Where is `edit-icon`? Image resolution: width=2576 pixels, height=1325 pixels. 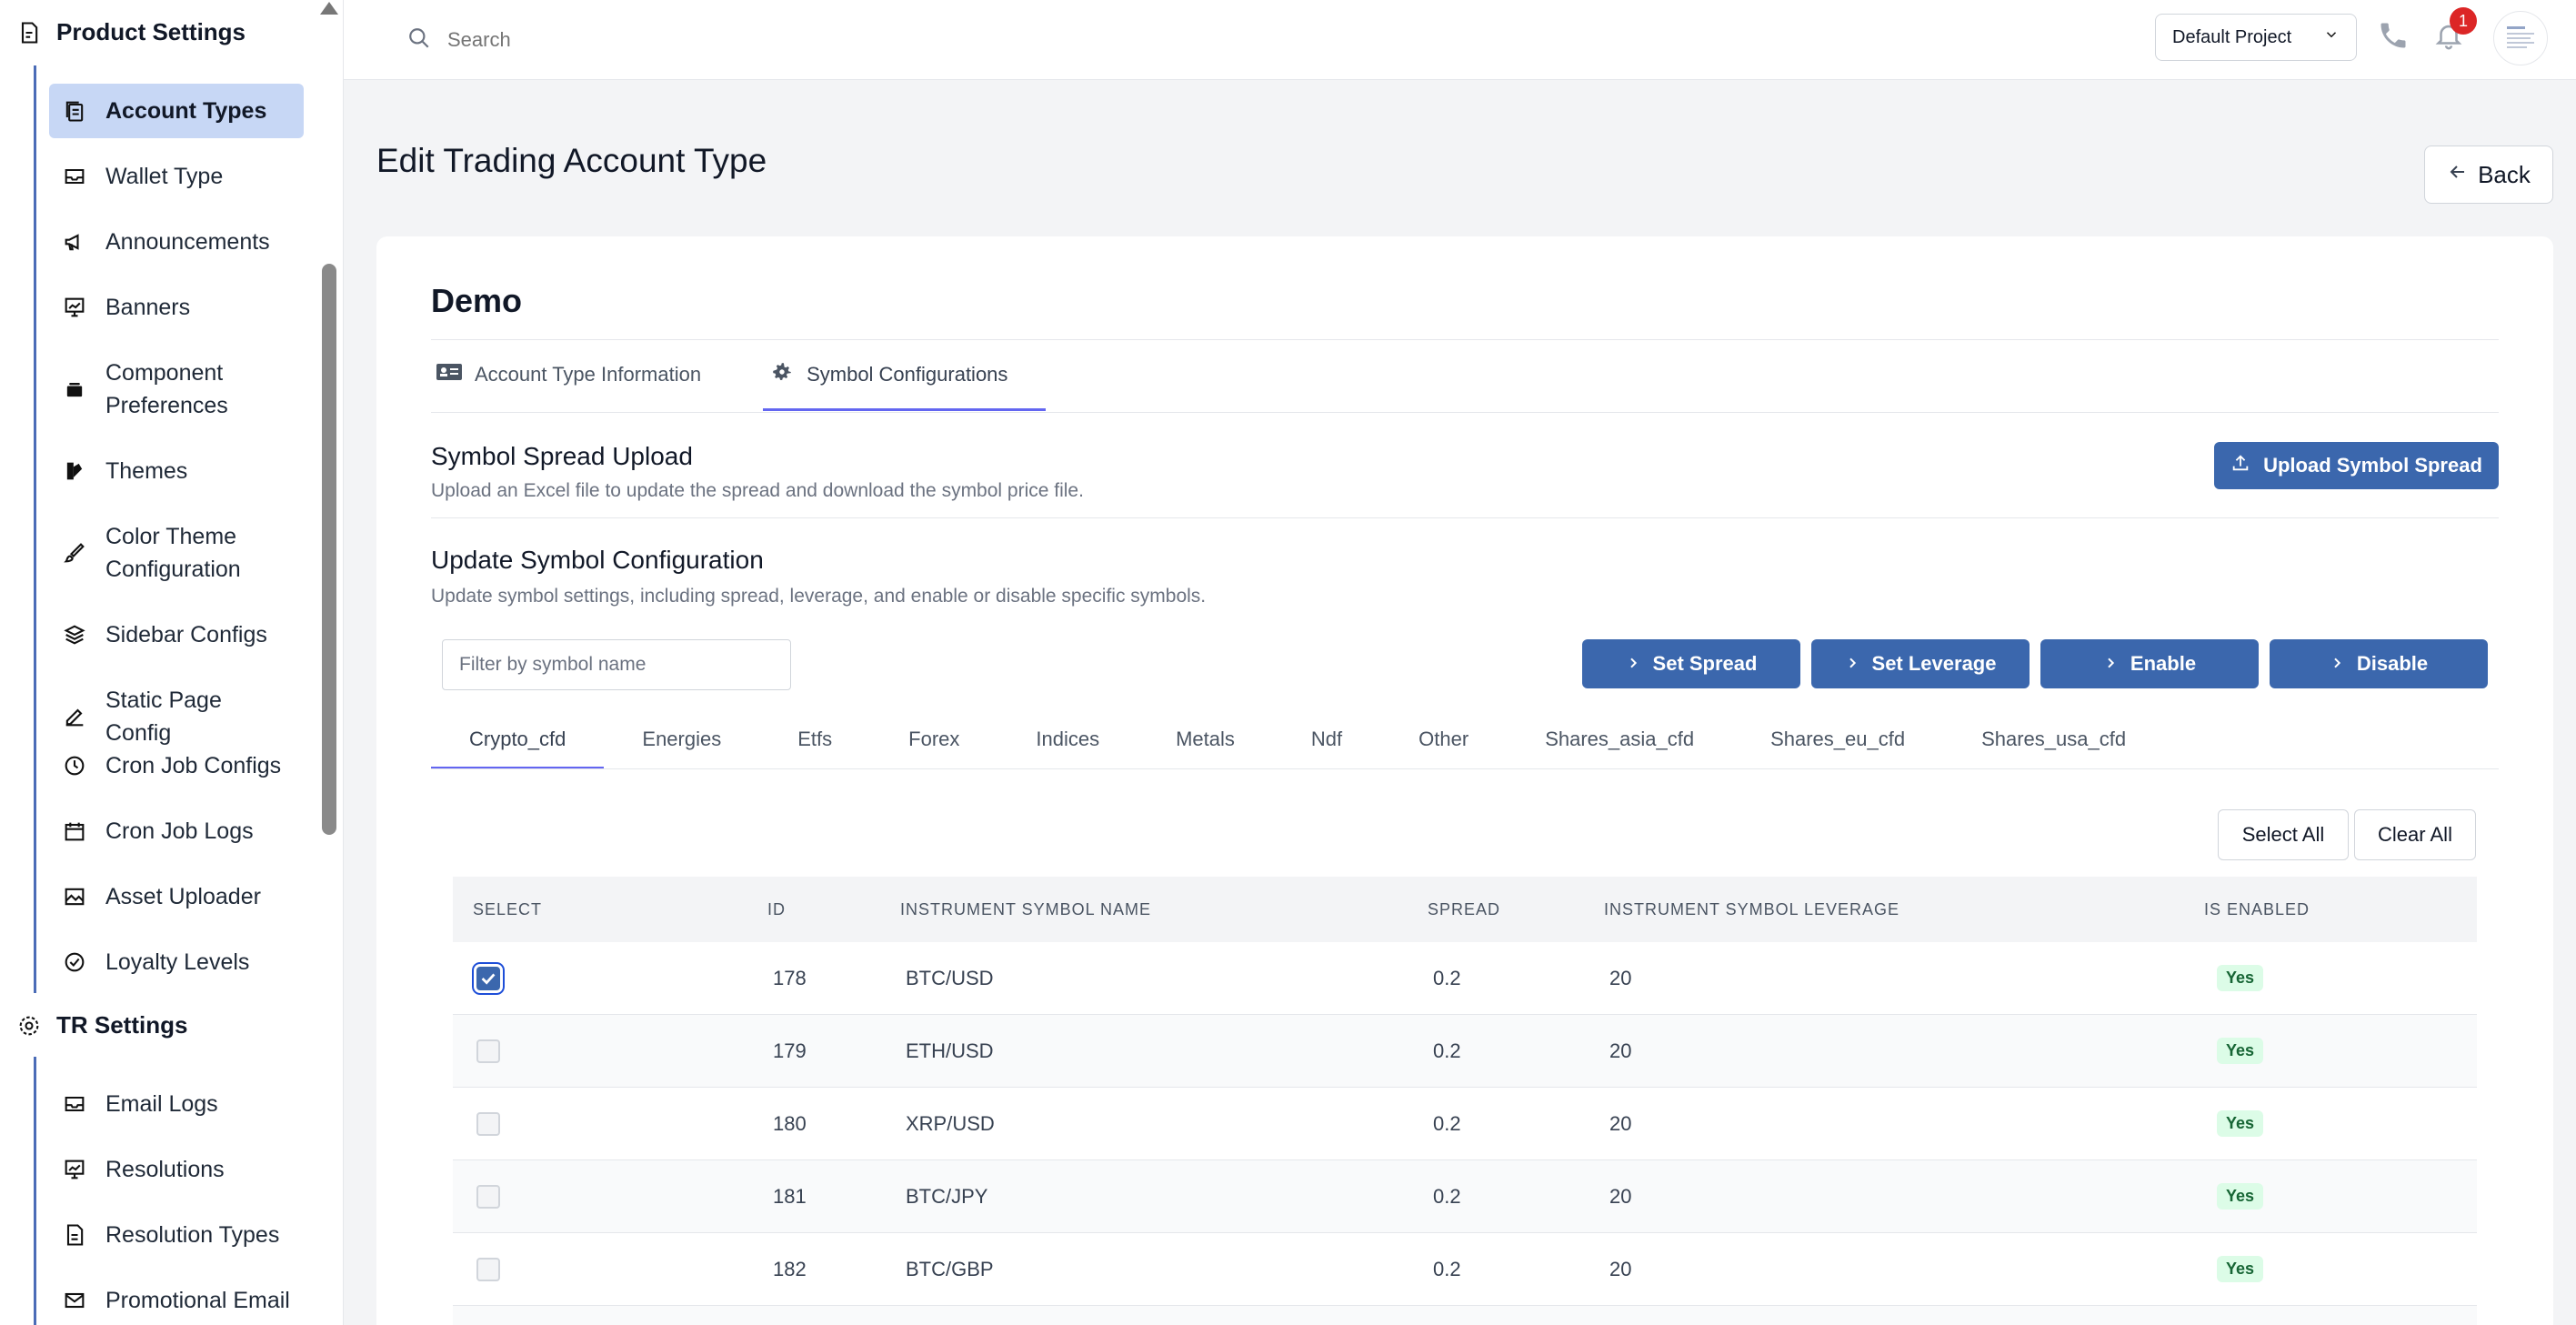 edit-icon is located at coordinates (75, 716).